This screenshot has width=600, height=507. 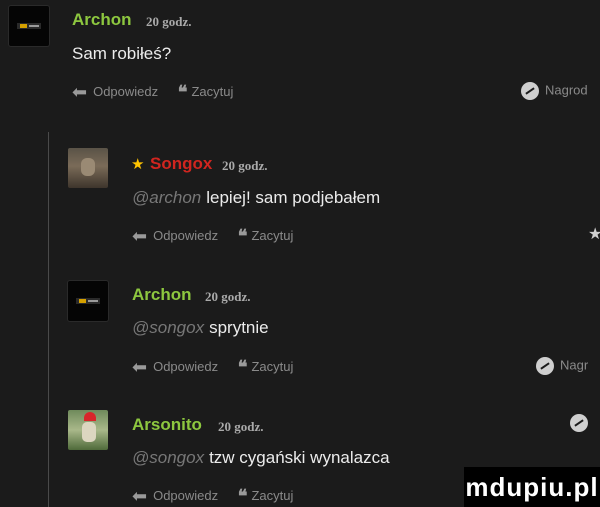 What do you see at coordinates (48, 319) in the screenshot?
I see `thread-line` at bounding box center [48, 319].